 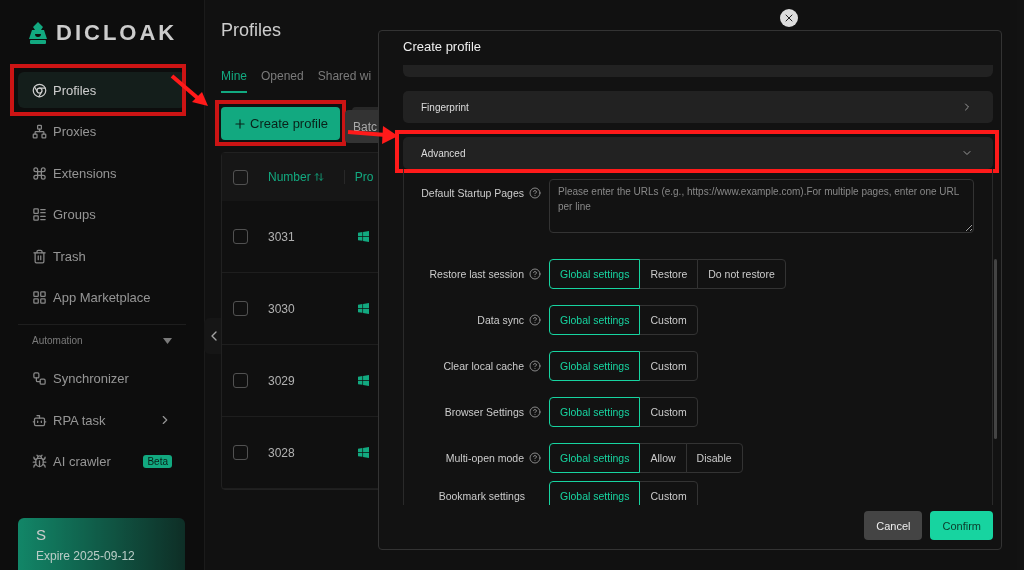 I want to click on tab: Shared wi, so click(x=344, y=81).